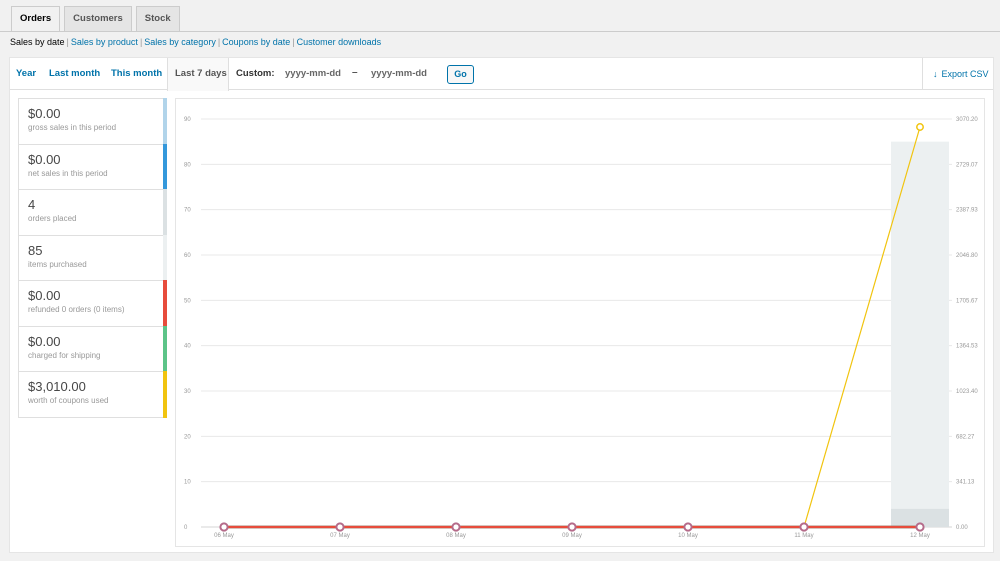 Image resolution: width=1000 pixels, height=561 pixels. Describe the element at coordinates (967, 392) in the screenshot. I see `y-right-tick-label: 1023.40` at that location.